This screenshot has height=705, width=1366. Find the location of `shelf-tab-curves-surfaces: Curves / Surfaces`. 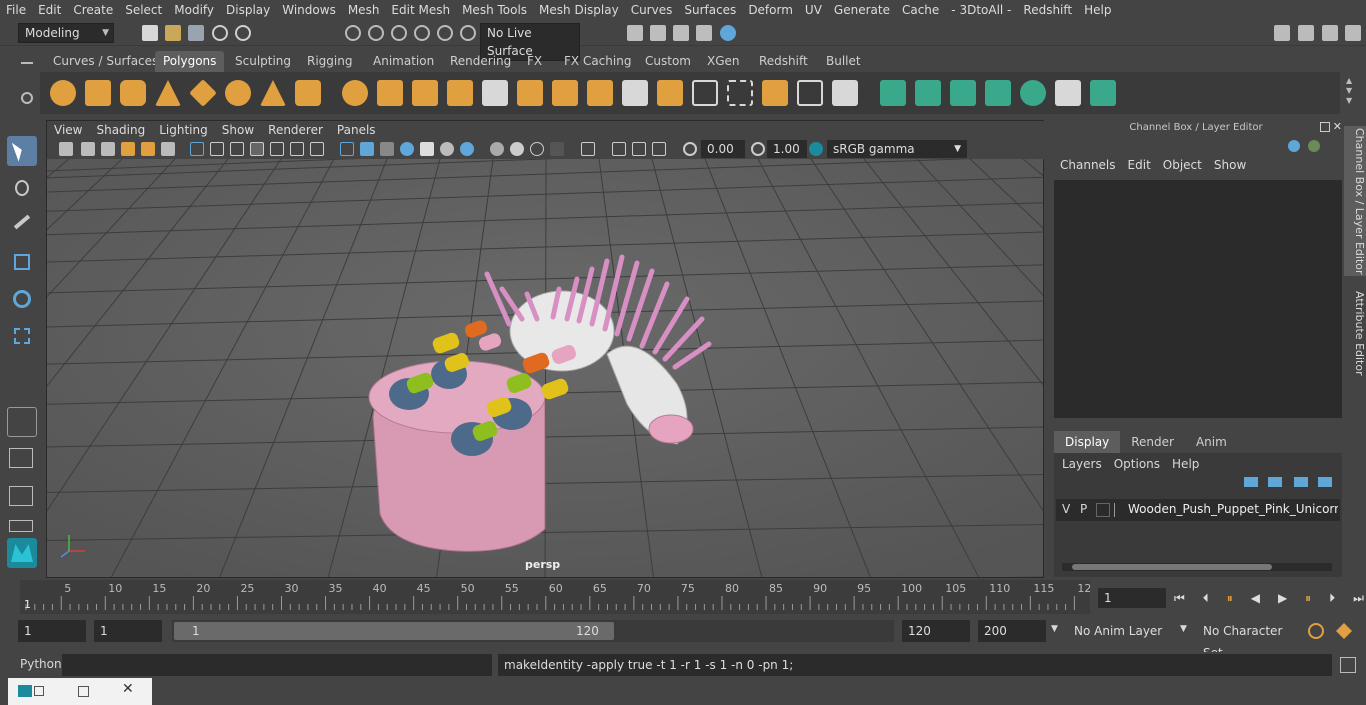

shelf-tab-curves-surfaces: Curves / Surfaces is located at coordinates (105, 61).